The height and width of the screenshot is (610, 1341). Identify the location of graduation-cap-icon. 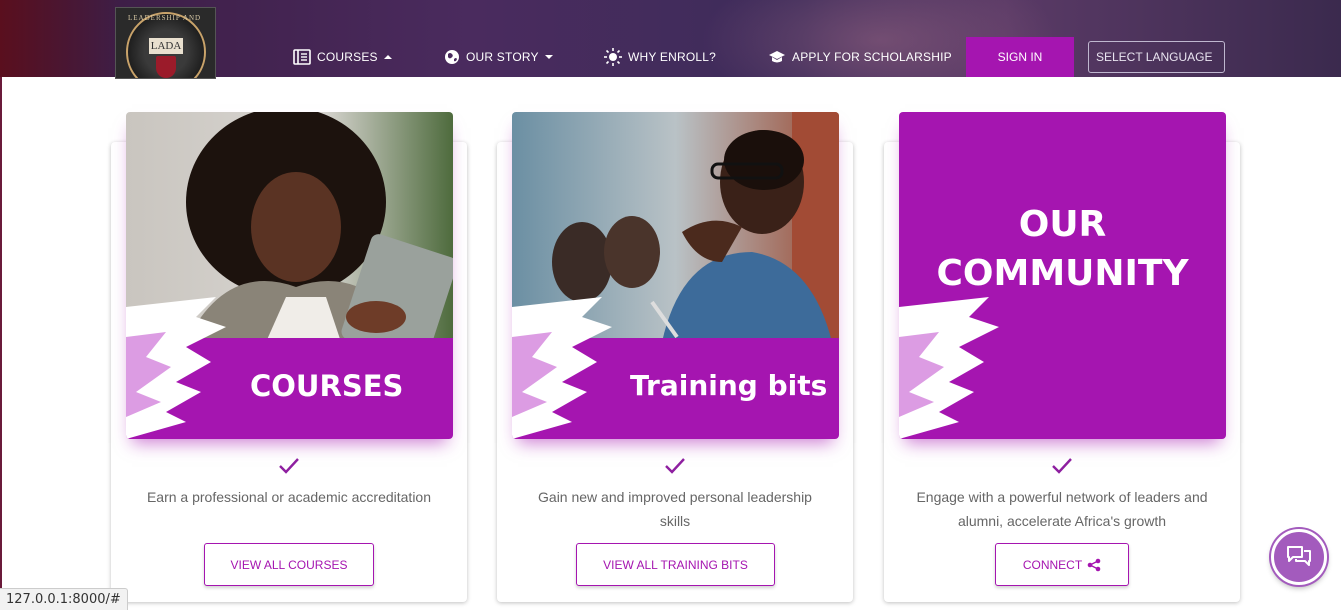
(777, 57).